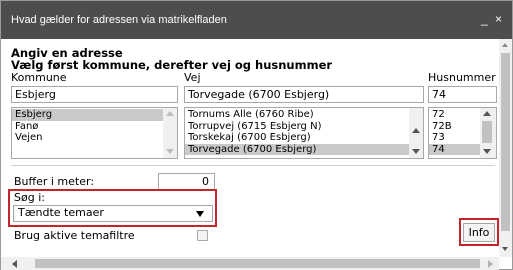 The image size is (513, 270). What do you see at coordinates (74, 235) in the screenshot?
I see `filter-label: Brug aktive temafiltre` at bounding box center [74, 235].